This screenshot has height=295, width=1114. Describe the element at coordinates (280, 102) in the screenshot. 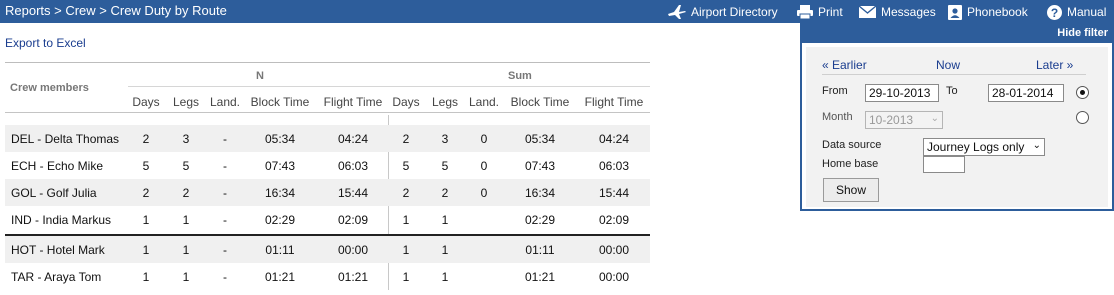

I see `col-header-block-time-n: Block Time` at that location.